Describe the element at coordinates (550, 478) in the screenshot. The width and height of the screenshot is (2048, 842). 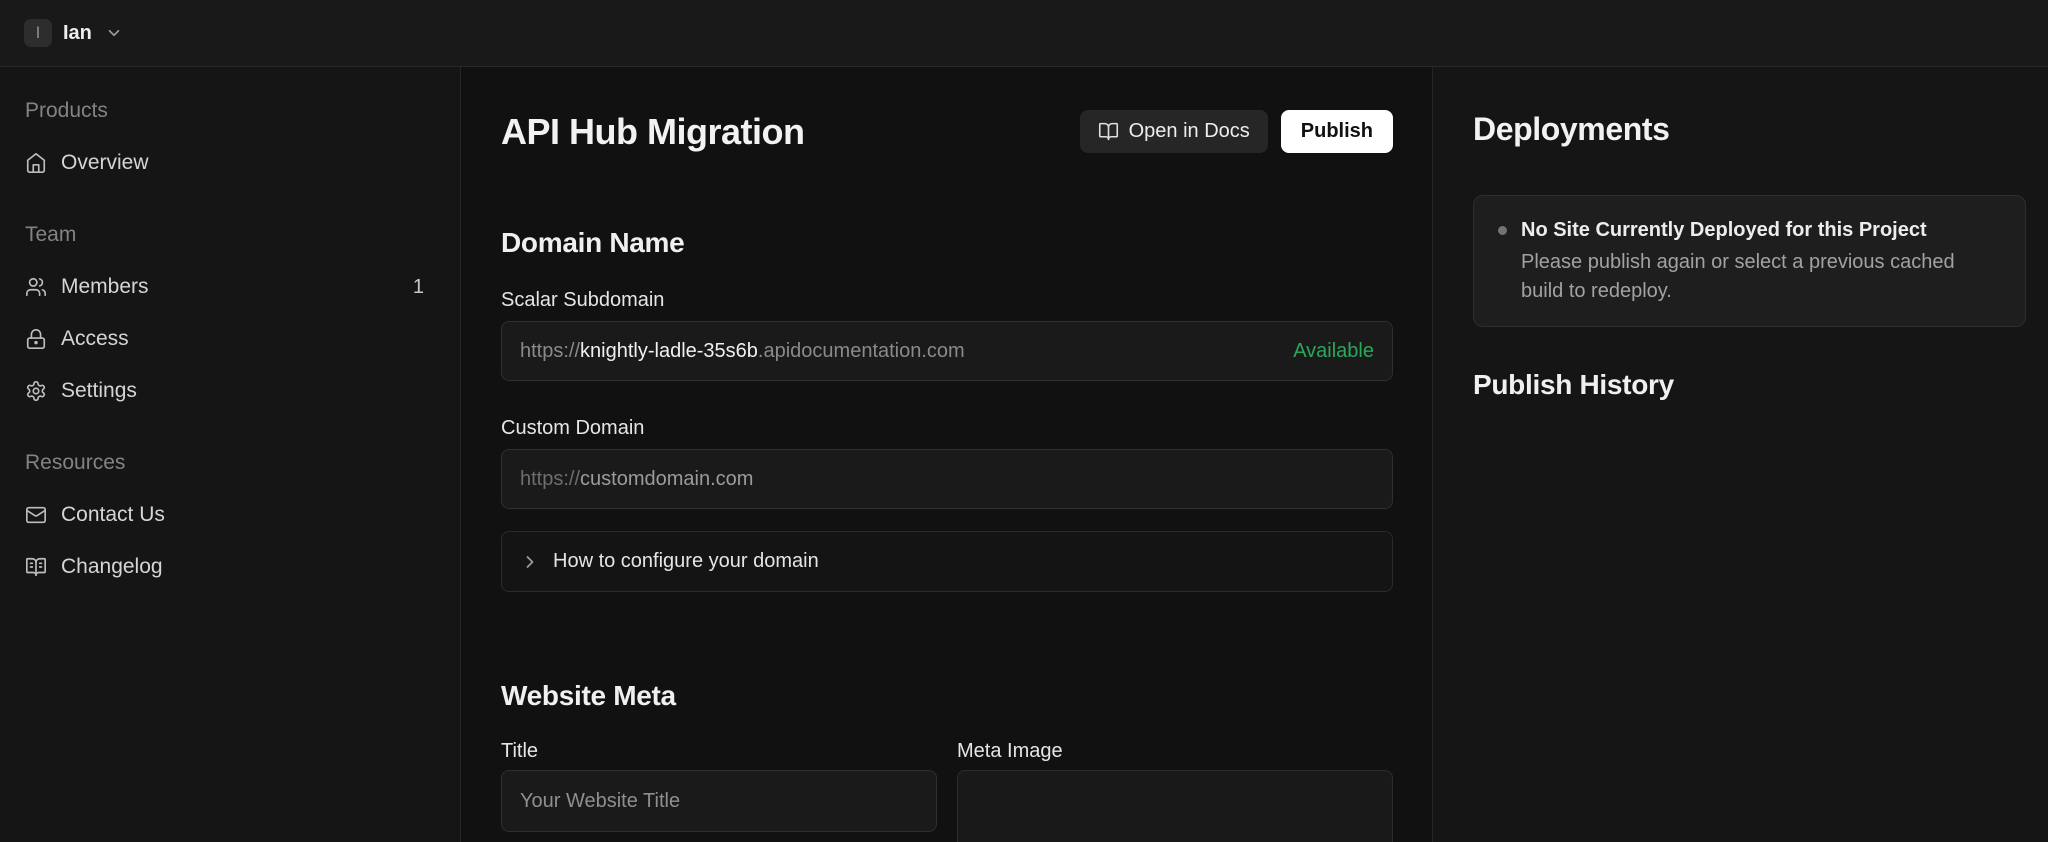
I see `custom-domain-placeholder-prefix: https://` at that location.